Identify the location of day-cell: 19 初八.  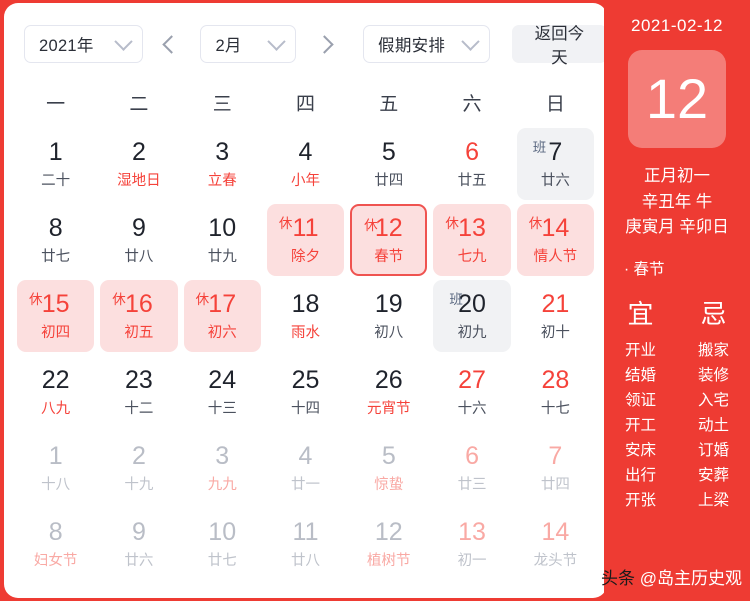
(388, 316).